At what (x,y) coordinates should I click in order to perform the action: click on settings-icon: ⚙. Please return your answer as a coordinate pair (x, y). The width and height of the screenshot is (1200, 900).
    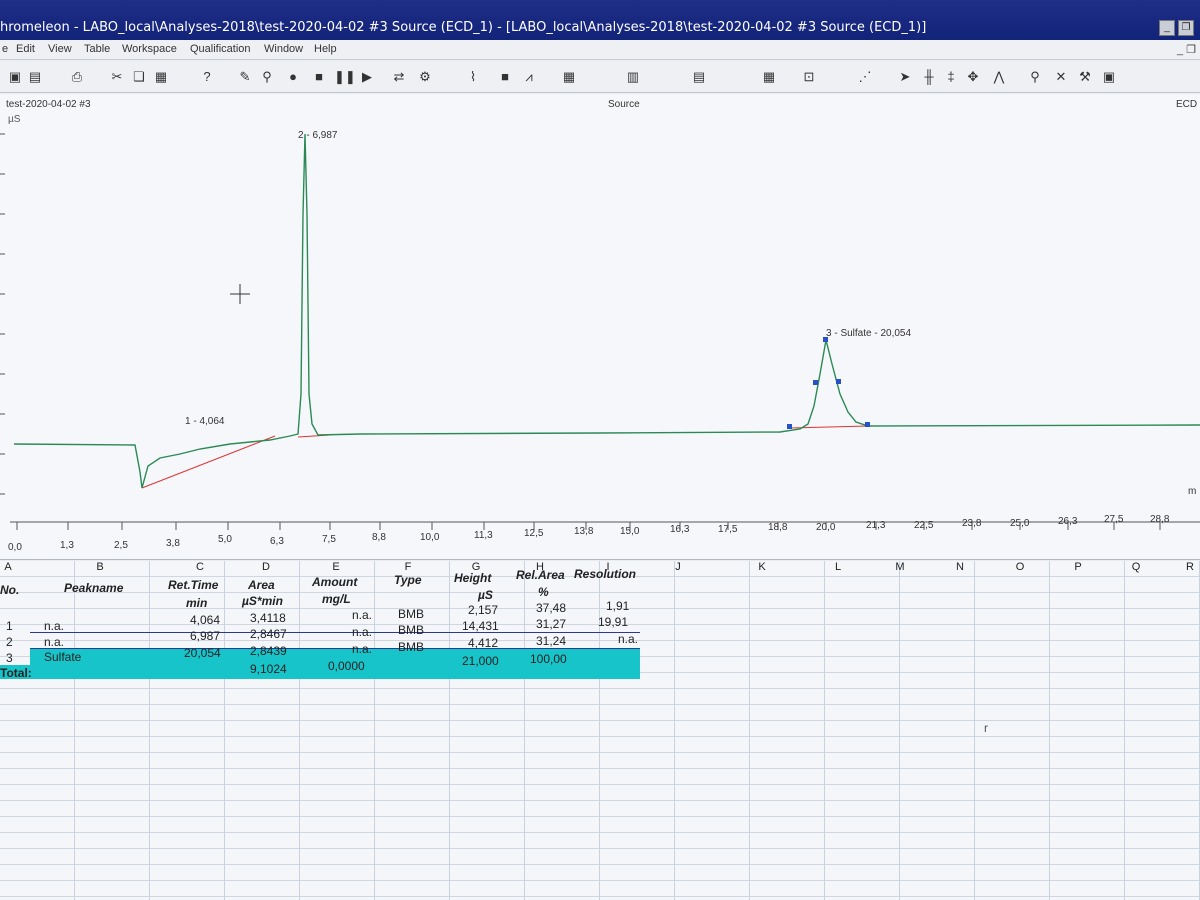
    Looking at the image, I should click on (425, 77).